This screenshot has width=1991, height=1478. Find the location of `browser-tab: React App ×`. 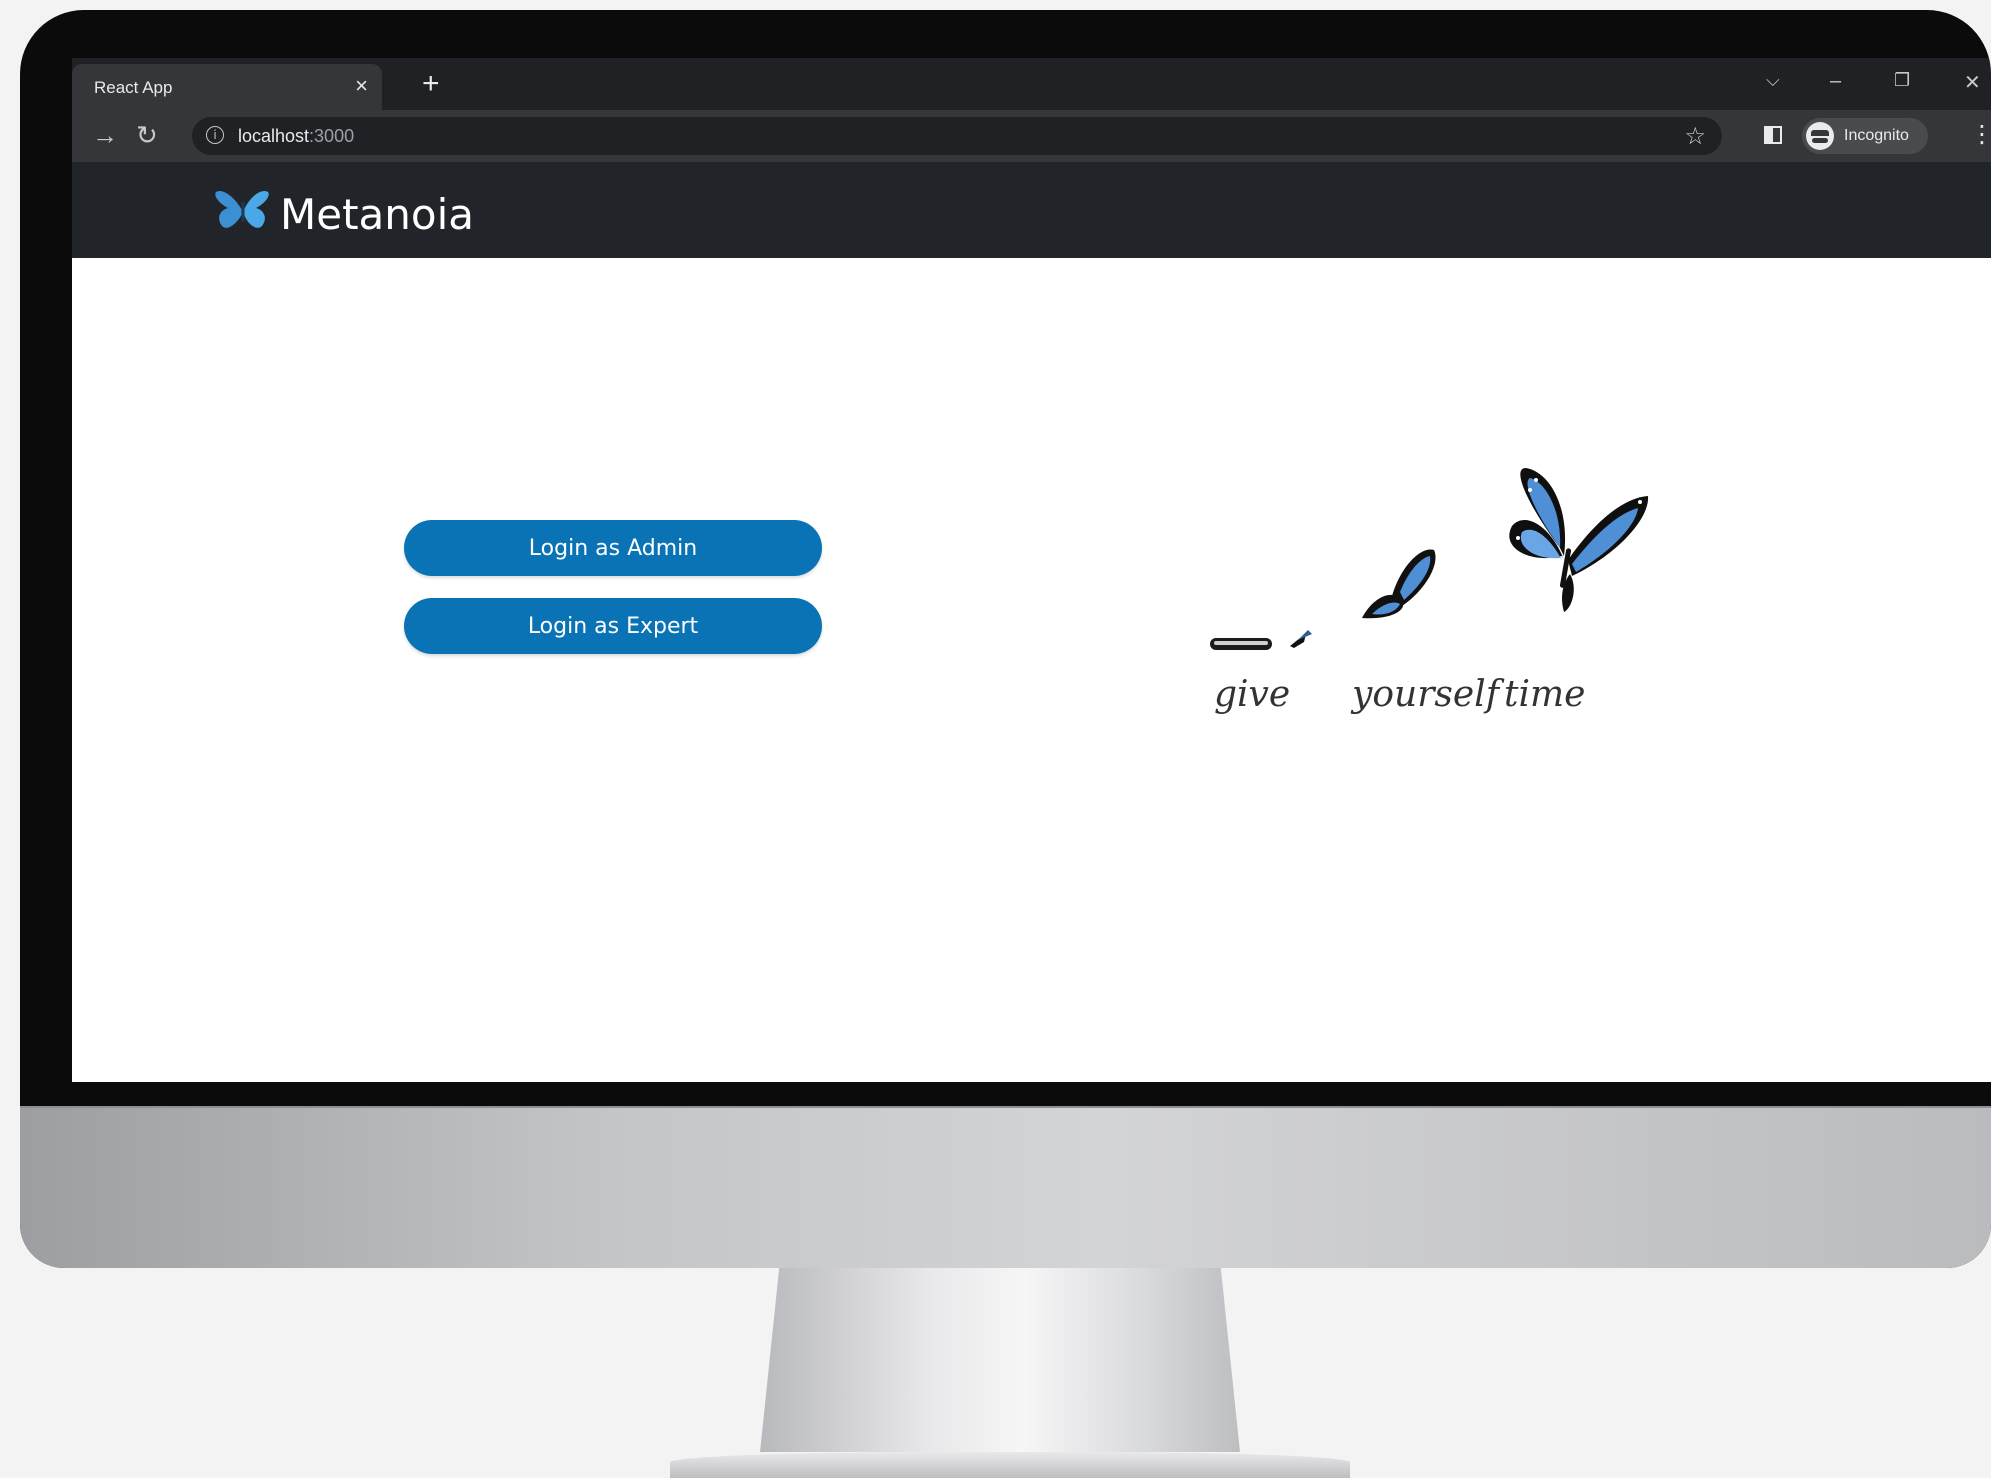

browser-tab: React App × is located at coordinates (227, 87).